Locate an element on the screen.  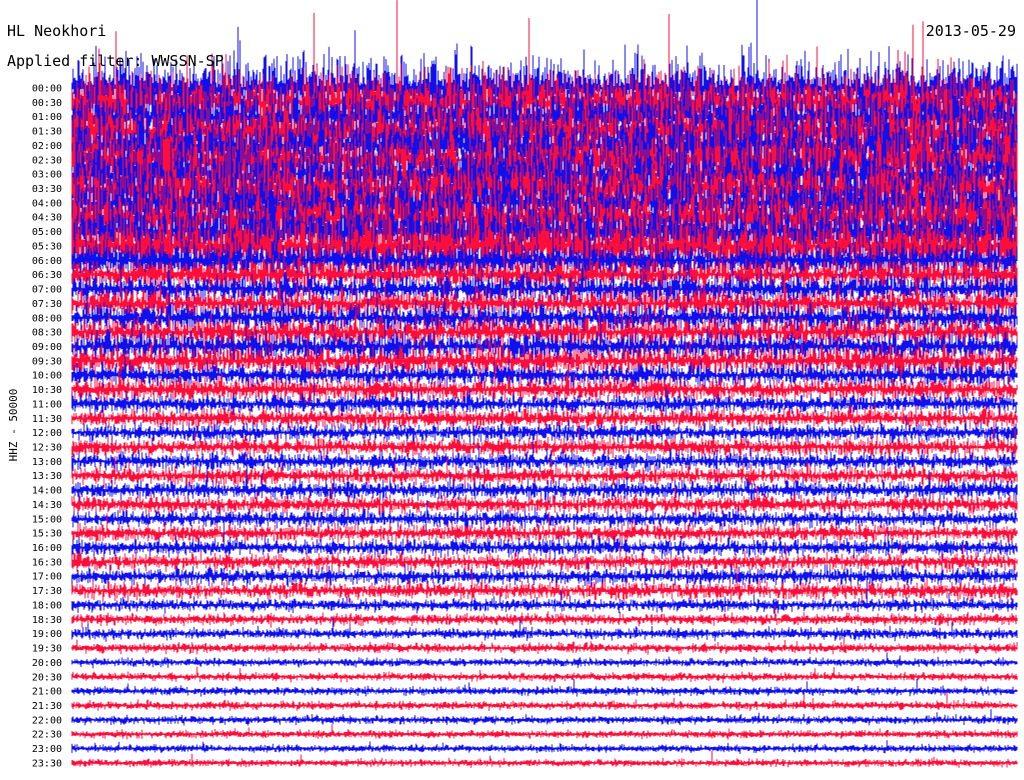
tick-label-2330: 23:30 is located at coordinates (47, 763).